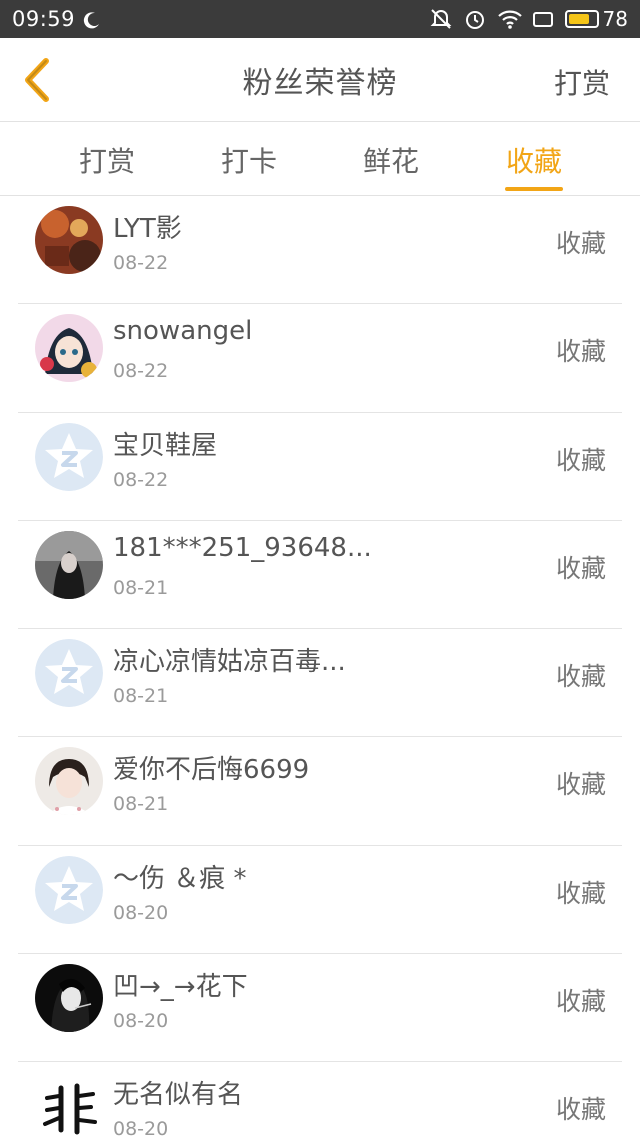 The image size is (640, 1138). What do you see at coordinates (543, 19) in the screenshot?
I see `signal-icon` at bounding box center [543, 19].